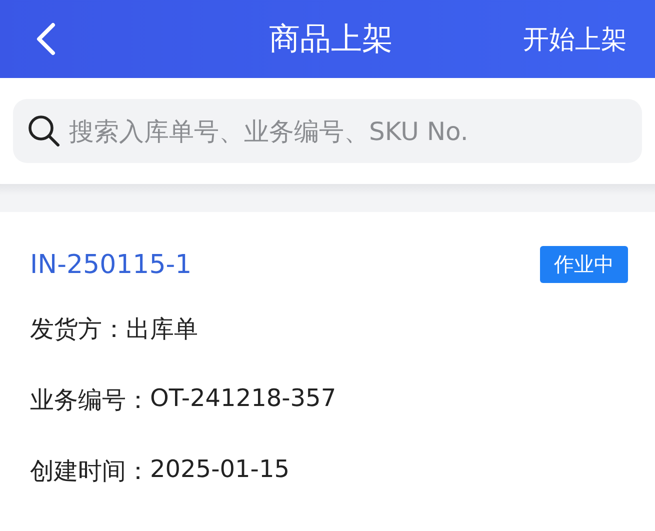 This screenshot has width=655, height=531. Describe the element at coordinates (584, 264) in the screenshot. I see `status-tag: 作业中` at that location.